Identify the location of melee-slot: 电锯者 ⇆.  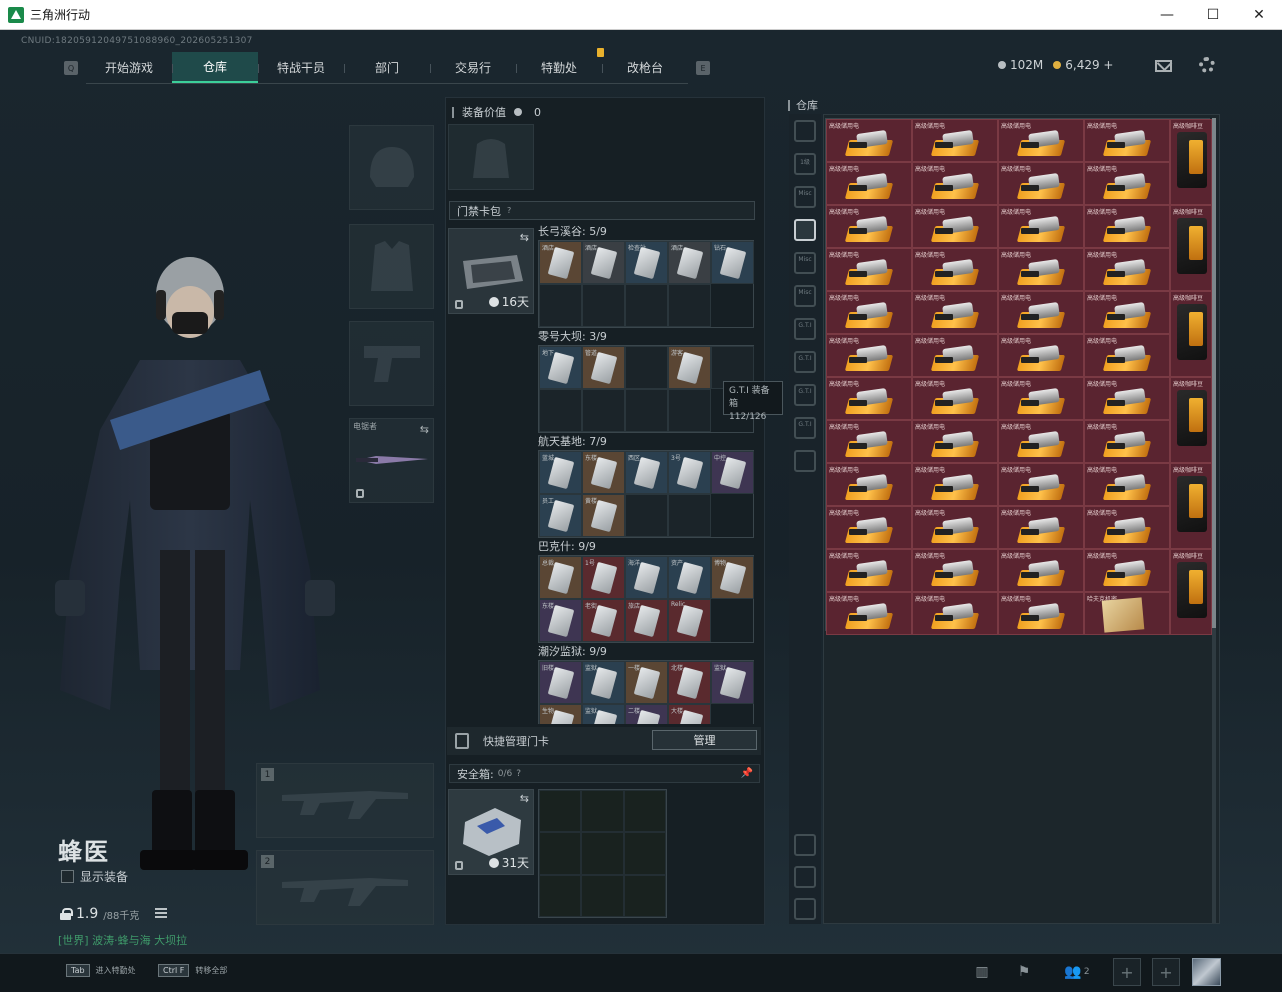
(391, 460).